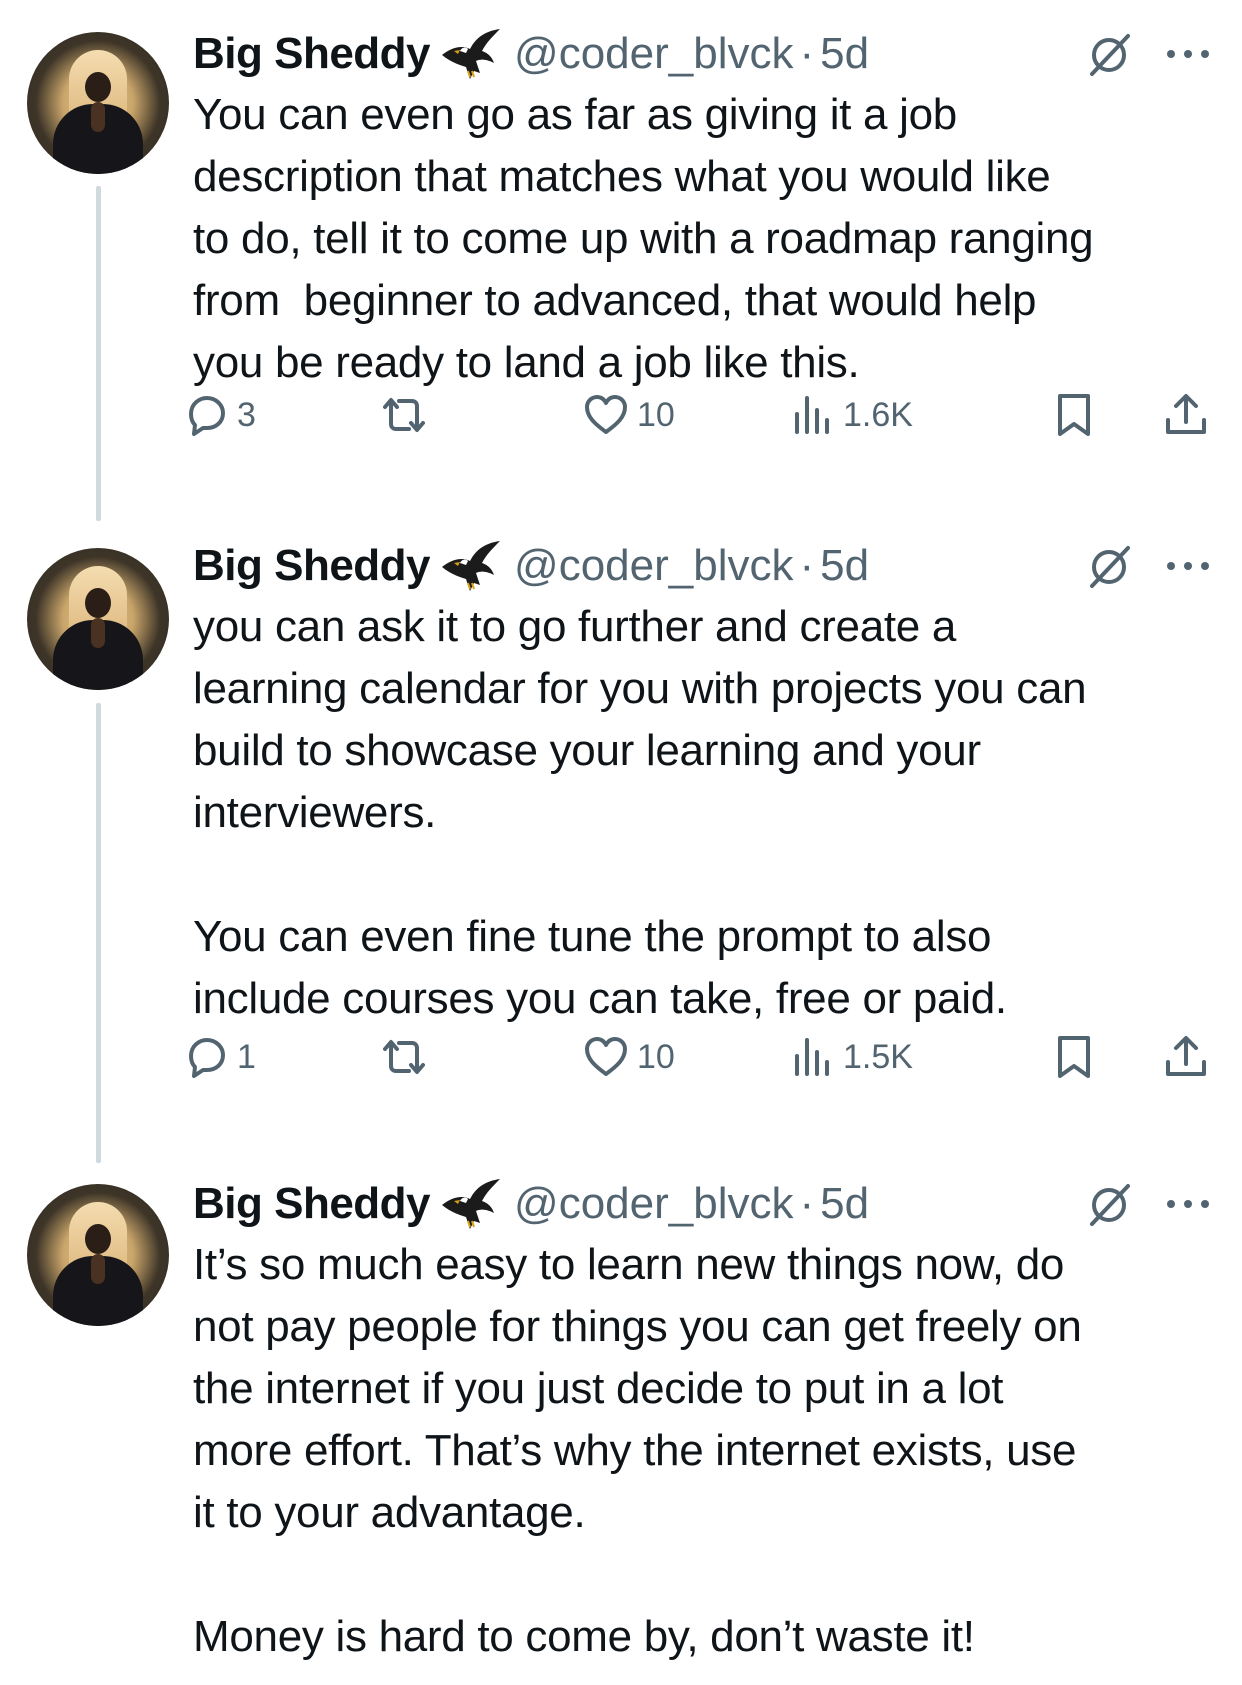  I want to click on action-bar: 1 10 1.5K, so click(703, 1057).